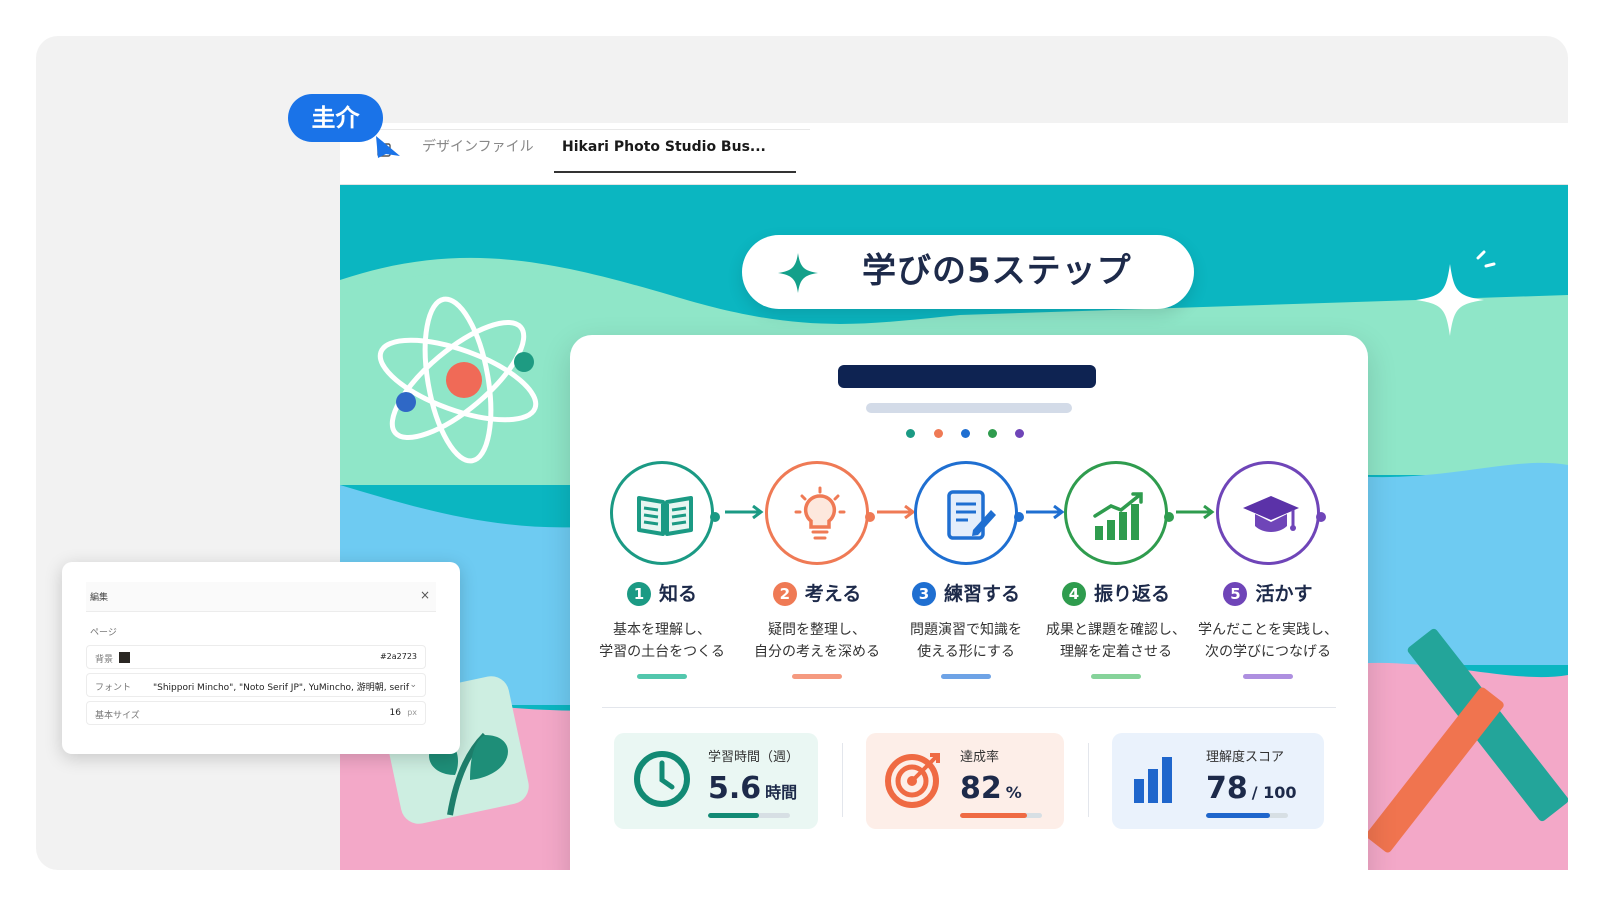 The image size is (1600, 900). What do you see at coordinates (335, 118) in the screenshot?
I see `collaborator-badge: 圭介` at bounding box center [335, 118].